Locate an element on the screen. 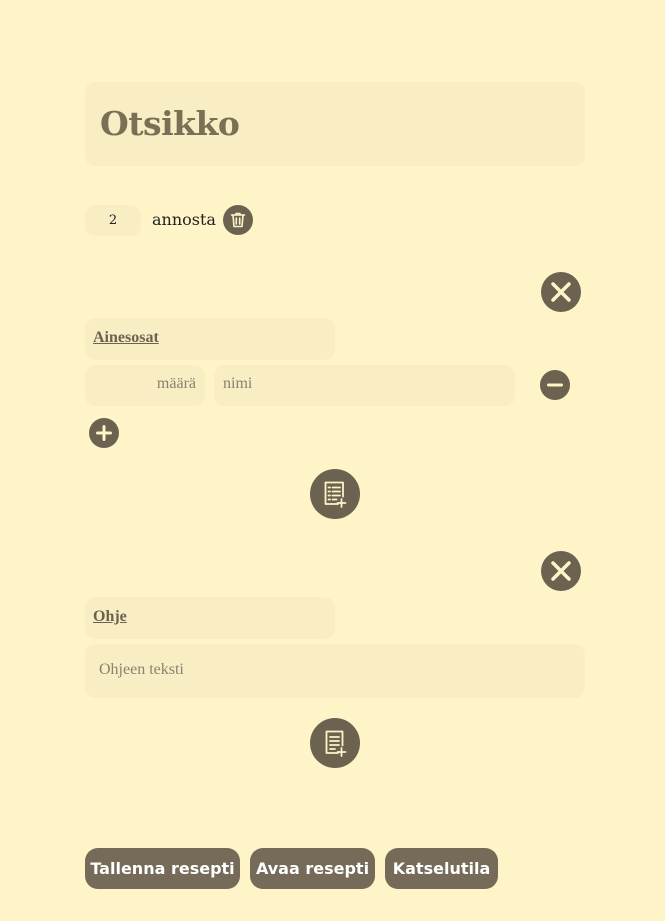  instructions-heading-field: Ohje is located at coordinates (210, 618).